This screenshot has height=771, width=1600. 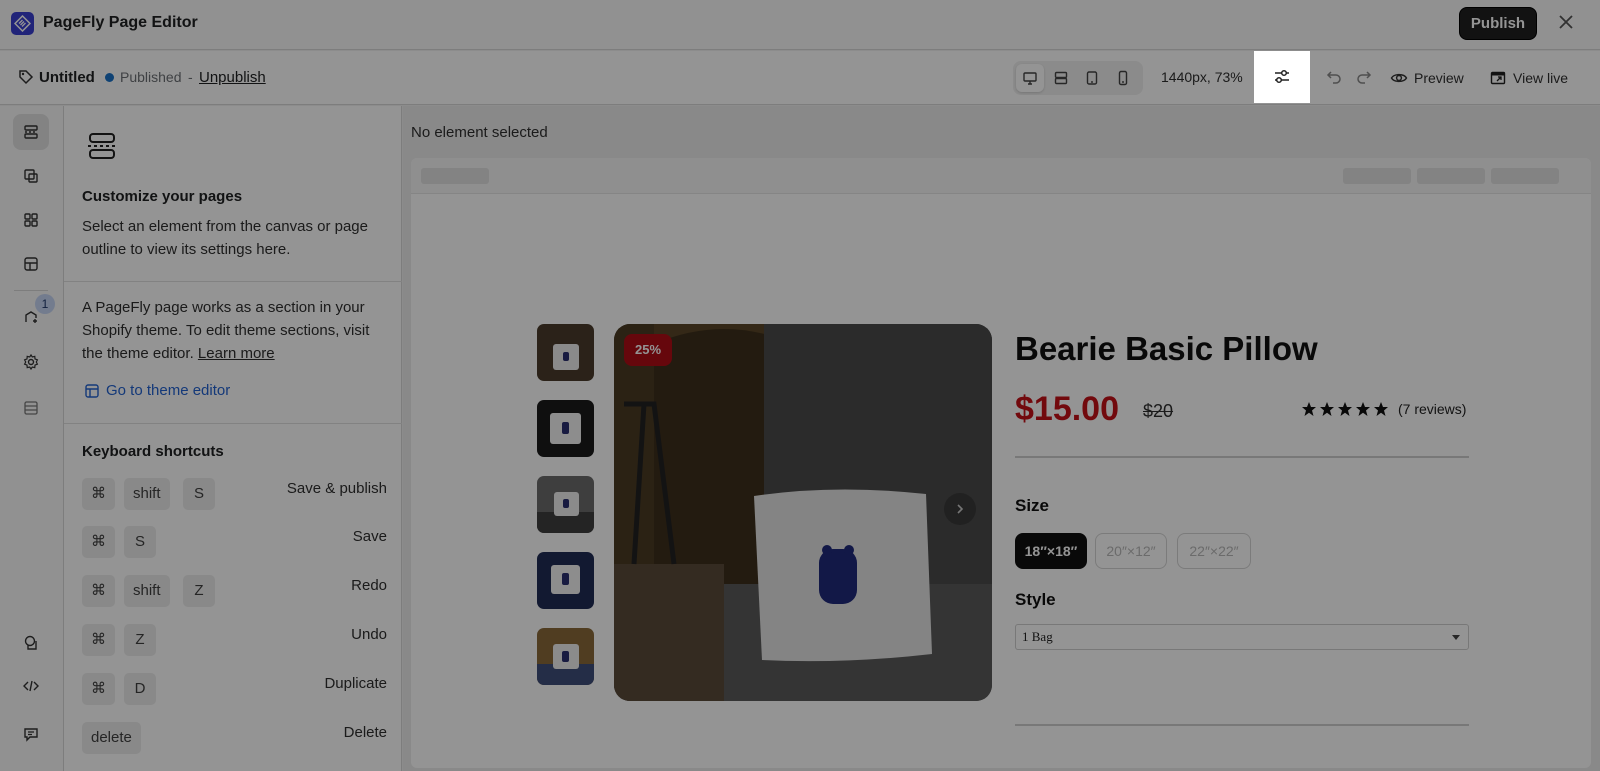 I want to click on page-outline-icon, so click(x=31, y=132).